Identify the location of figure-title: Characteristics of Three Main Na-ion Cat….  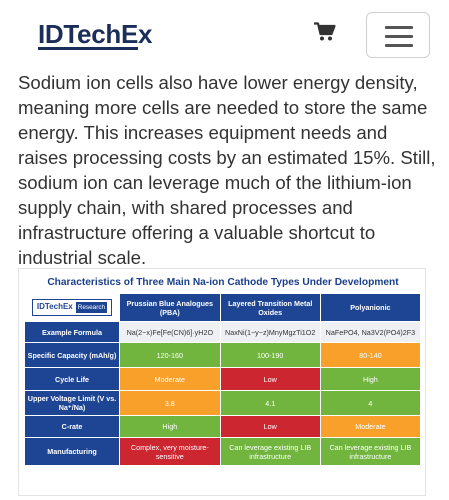
(223, 282).